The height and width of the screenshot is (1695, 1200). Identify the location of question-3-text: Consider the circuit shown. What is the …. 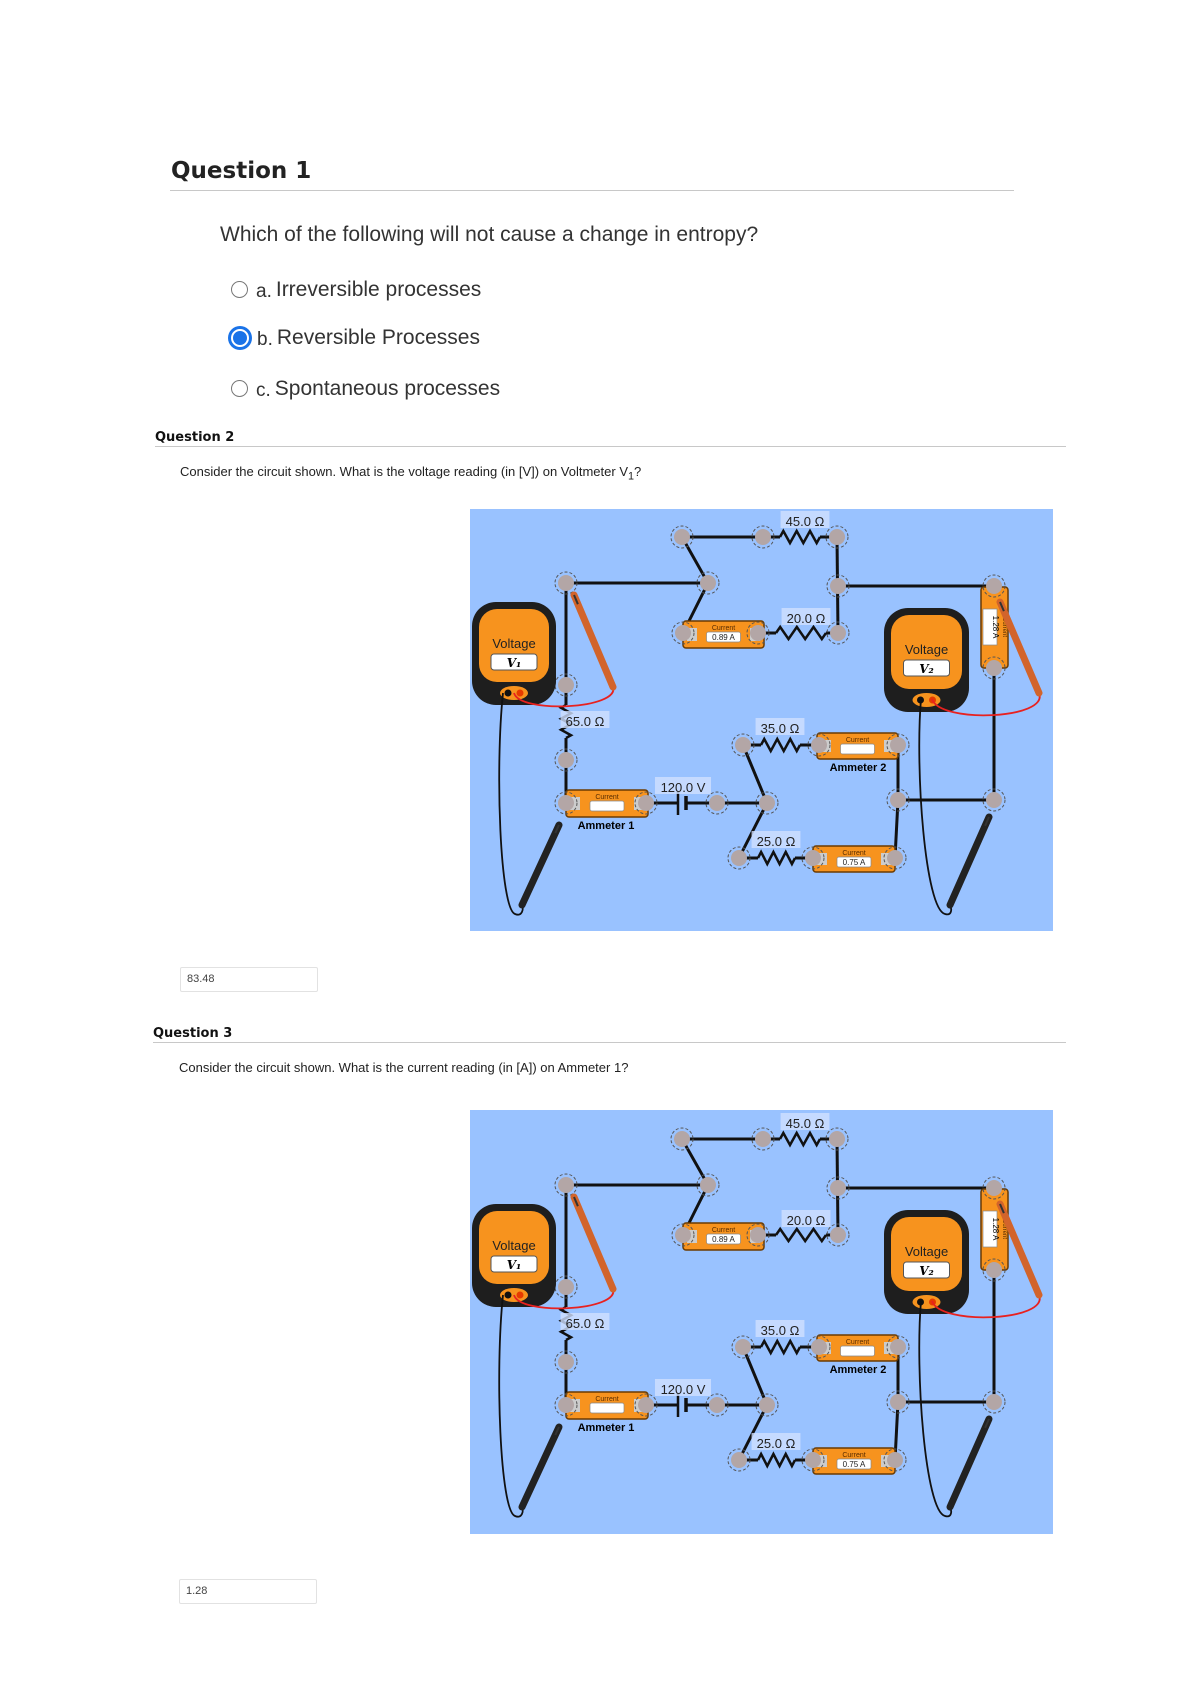
(404, 1067).